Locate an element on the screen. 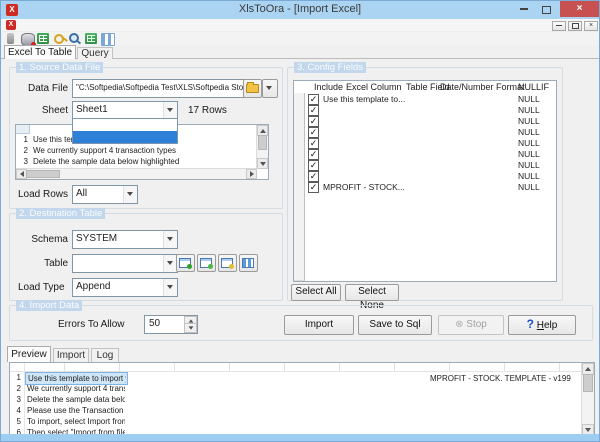 The image size is (600, 442). key-icon is located at coordinates (59, 39).